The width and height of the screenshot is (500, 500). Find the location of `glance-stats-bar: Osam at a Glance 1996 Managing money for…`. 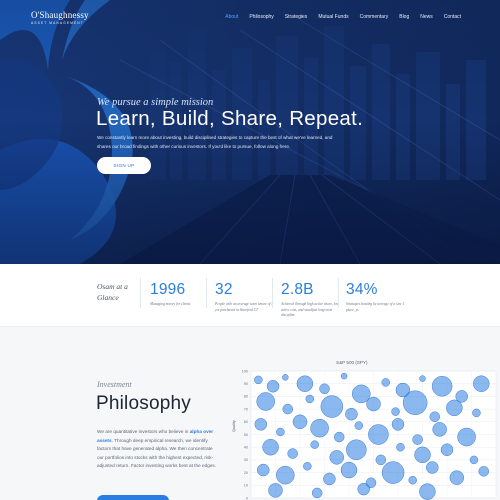

glance-stats-bar: Osam at a Glance 1996 Managing money for… is located at coordinates (250, 295).